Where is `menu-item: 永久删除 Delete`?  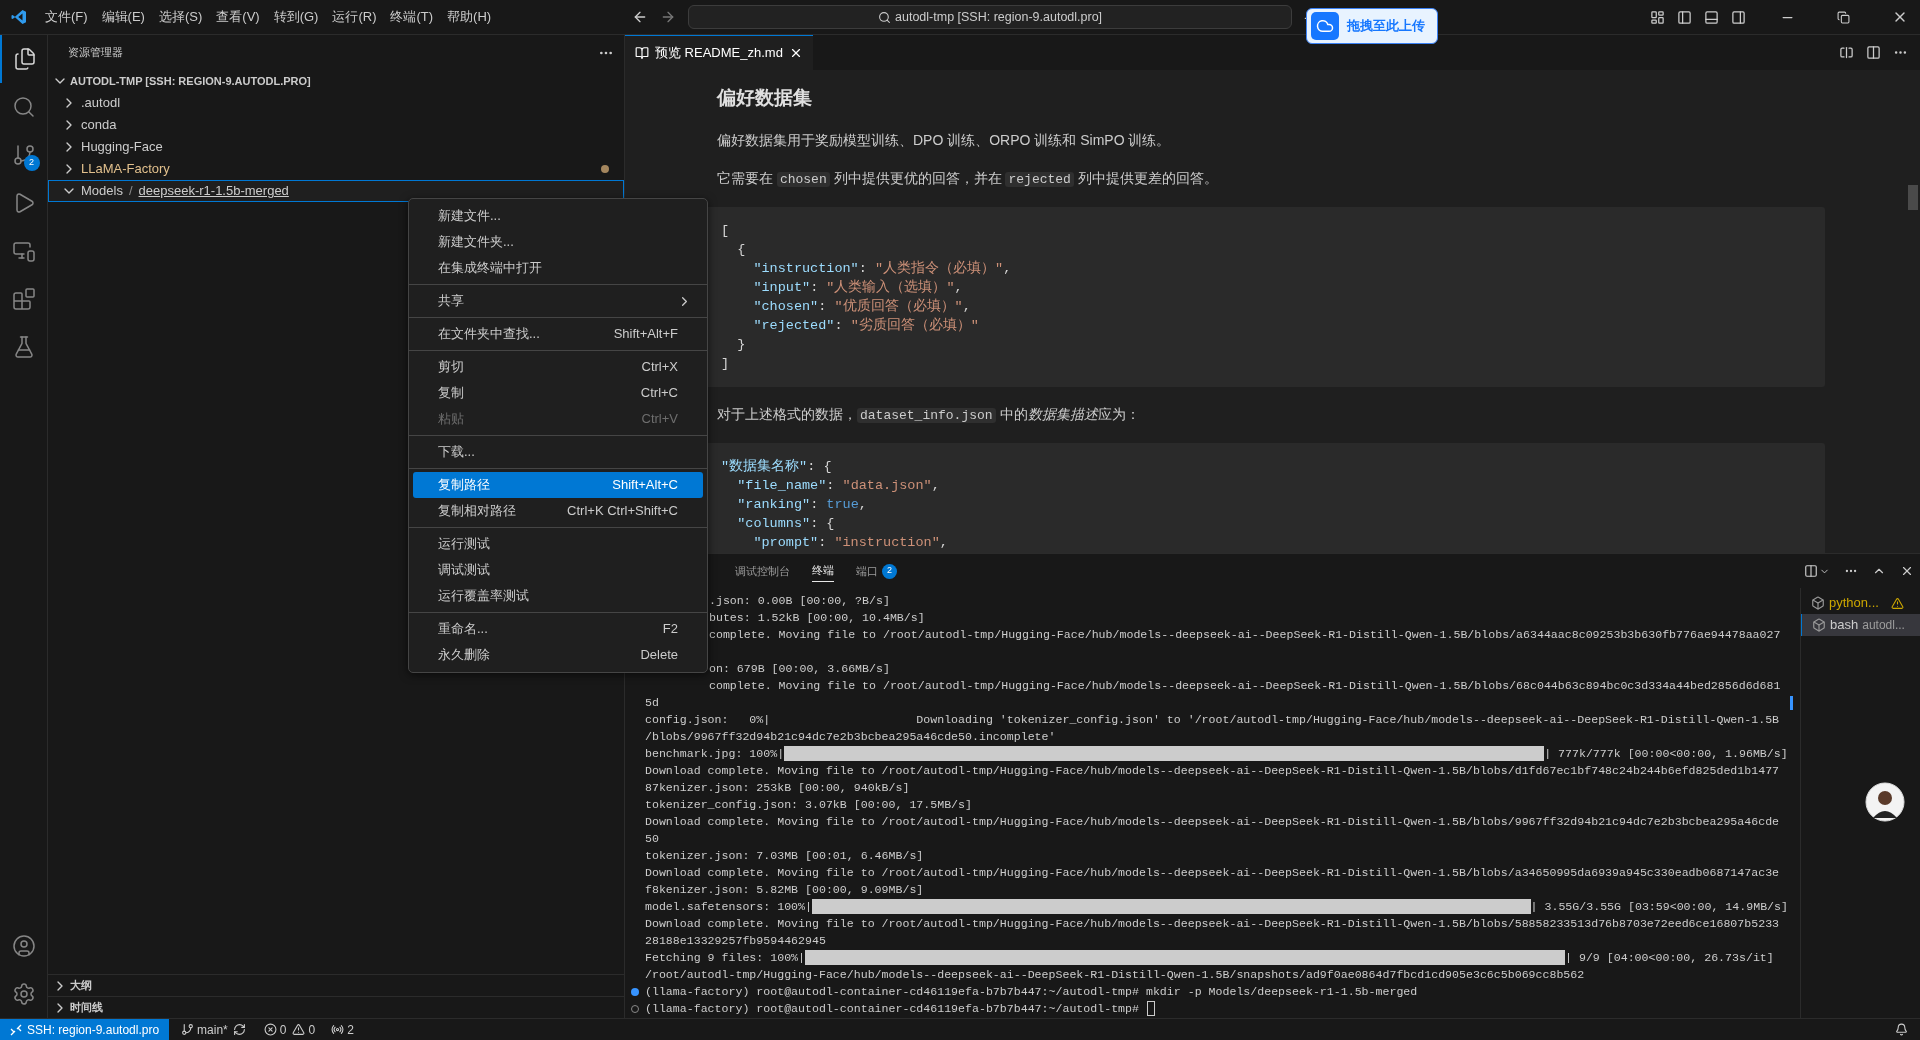 menu-item: 永久删除 Delete is located at coordinates (558, 655).